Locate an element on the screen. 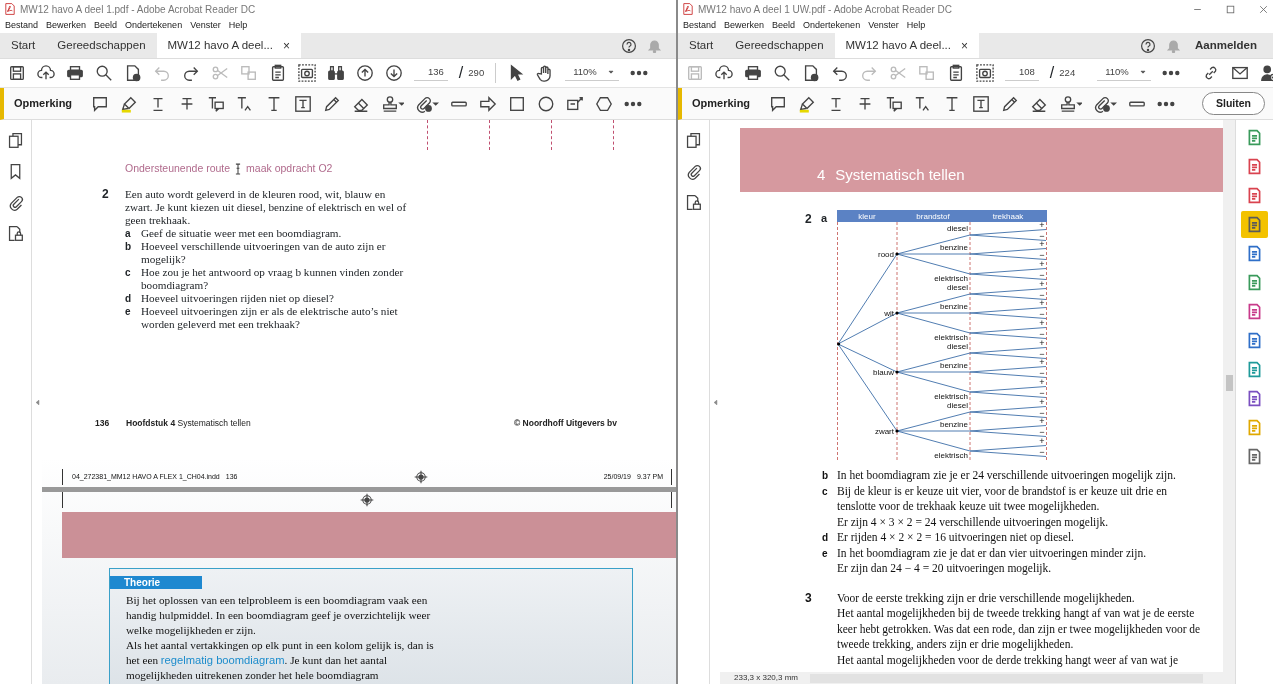 The image size is (1273, 684). node-dot is located at coordinates (897, 372).